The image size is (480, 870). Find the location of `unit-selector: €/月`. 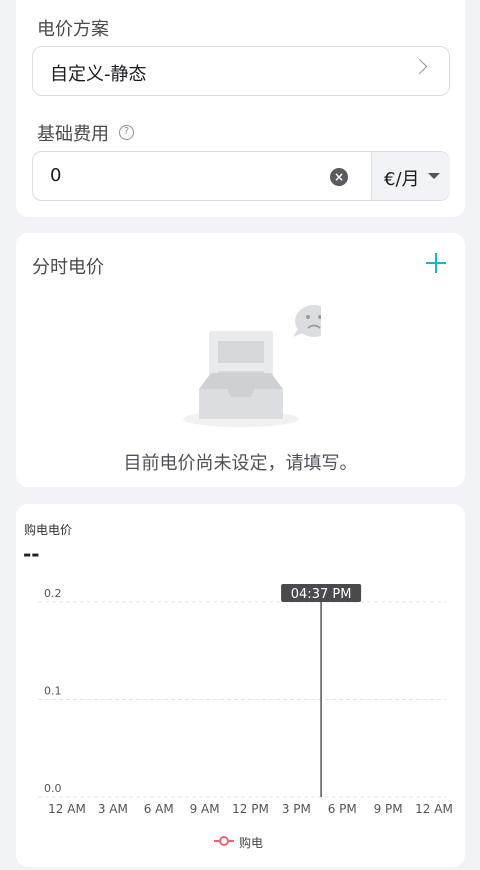

unit-selector: €/月 is located at coordinates (410, 176).